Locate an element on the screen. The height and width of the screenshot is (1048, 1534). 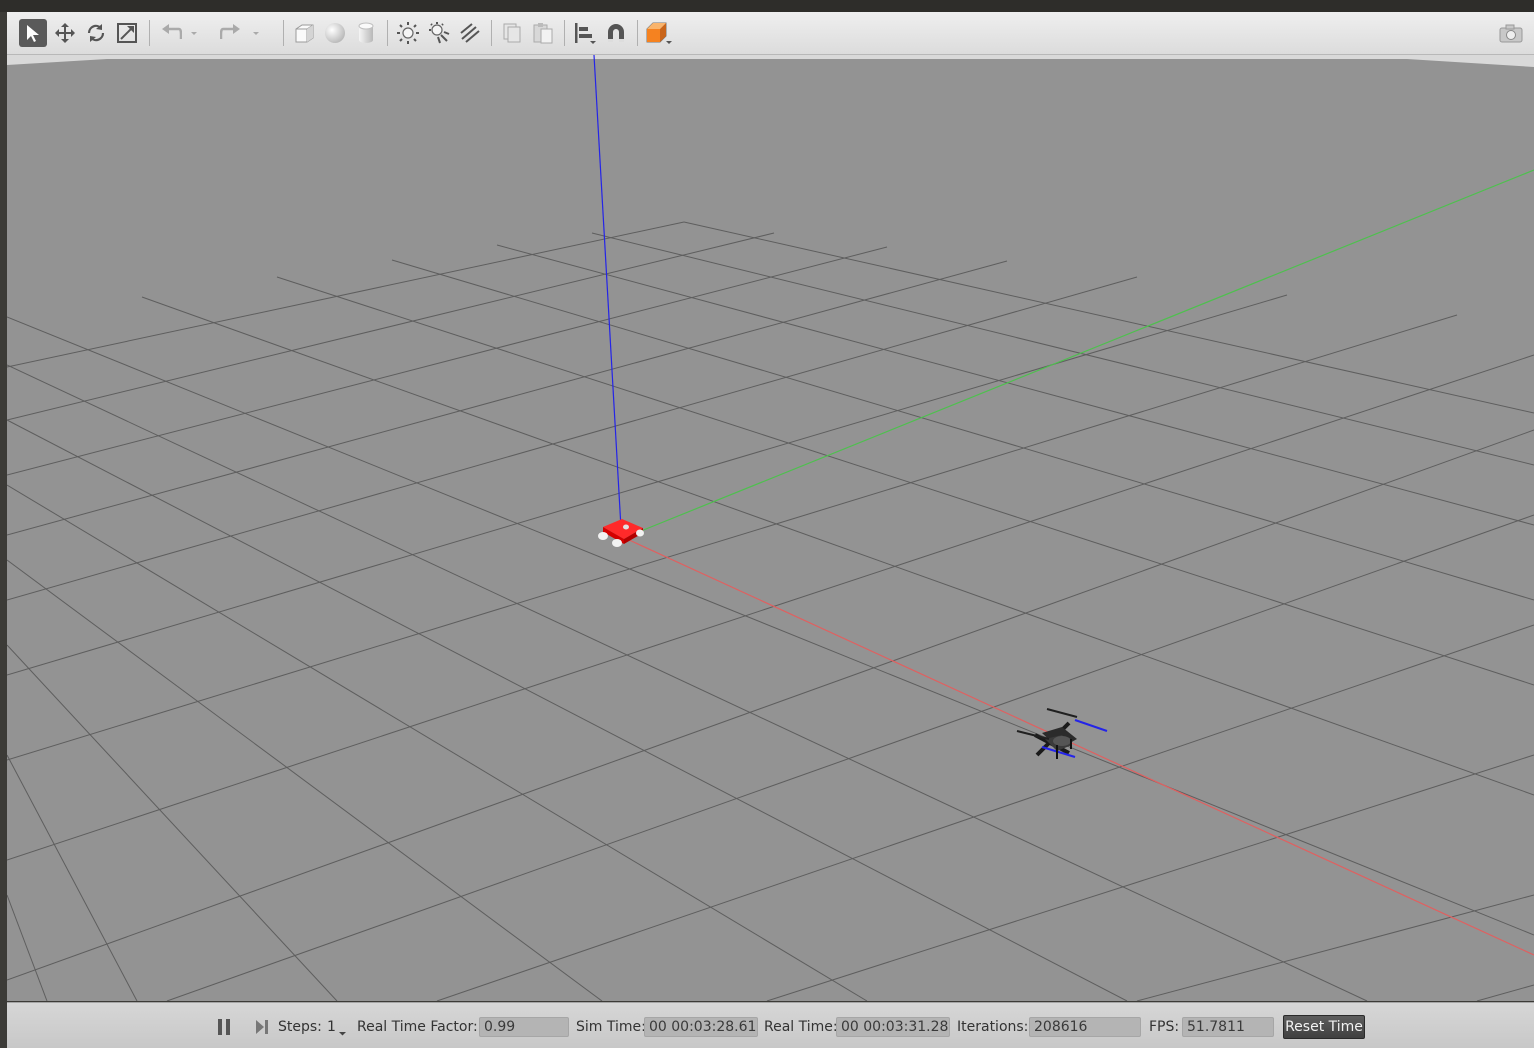
translate-tool-button is located at coordinates (65, 33).